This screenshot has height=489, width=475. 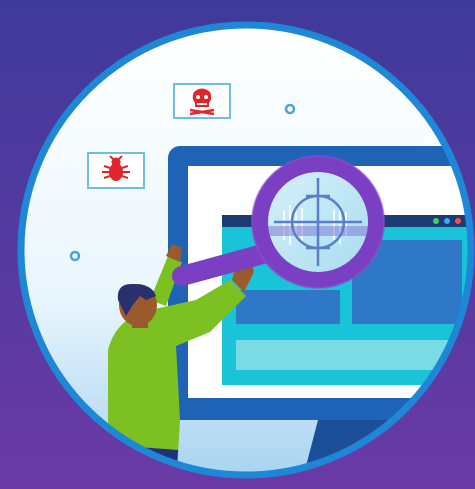 What do you see at coordinates (436, 221) in the screenshot?
I see `window-dot-green` at bounding box center [436, 221].